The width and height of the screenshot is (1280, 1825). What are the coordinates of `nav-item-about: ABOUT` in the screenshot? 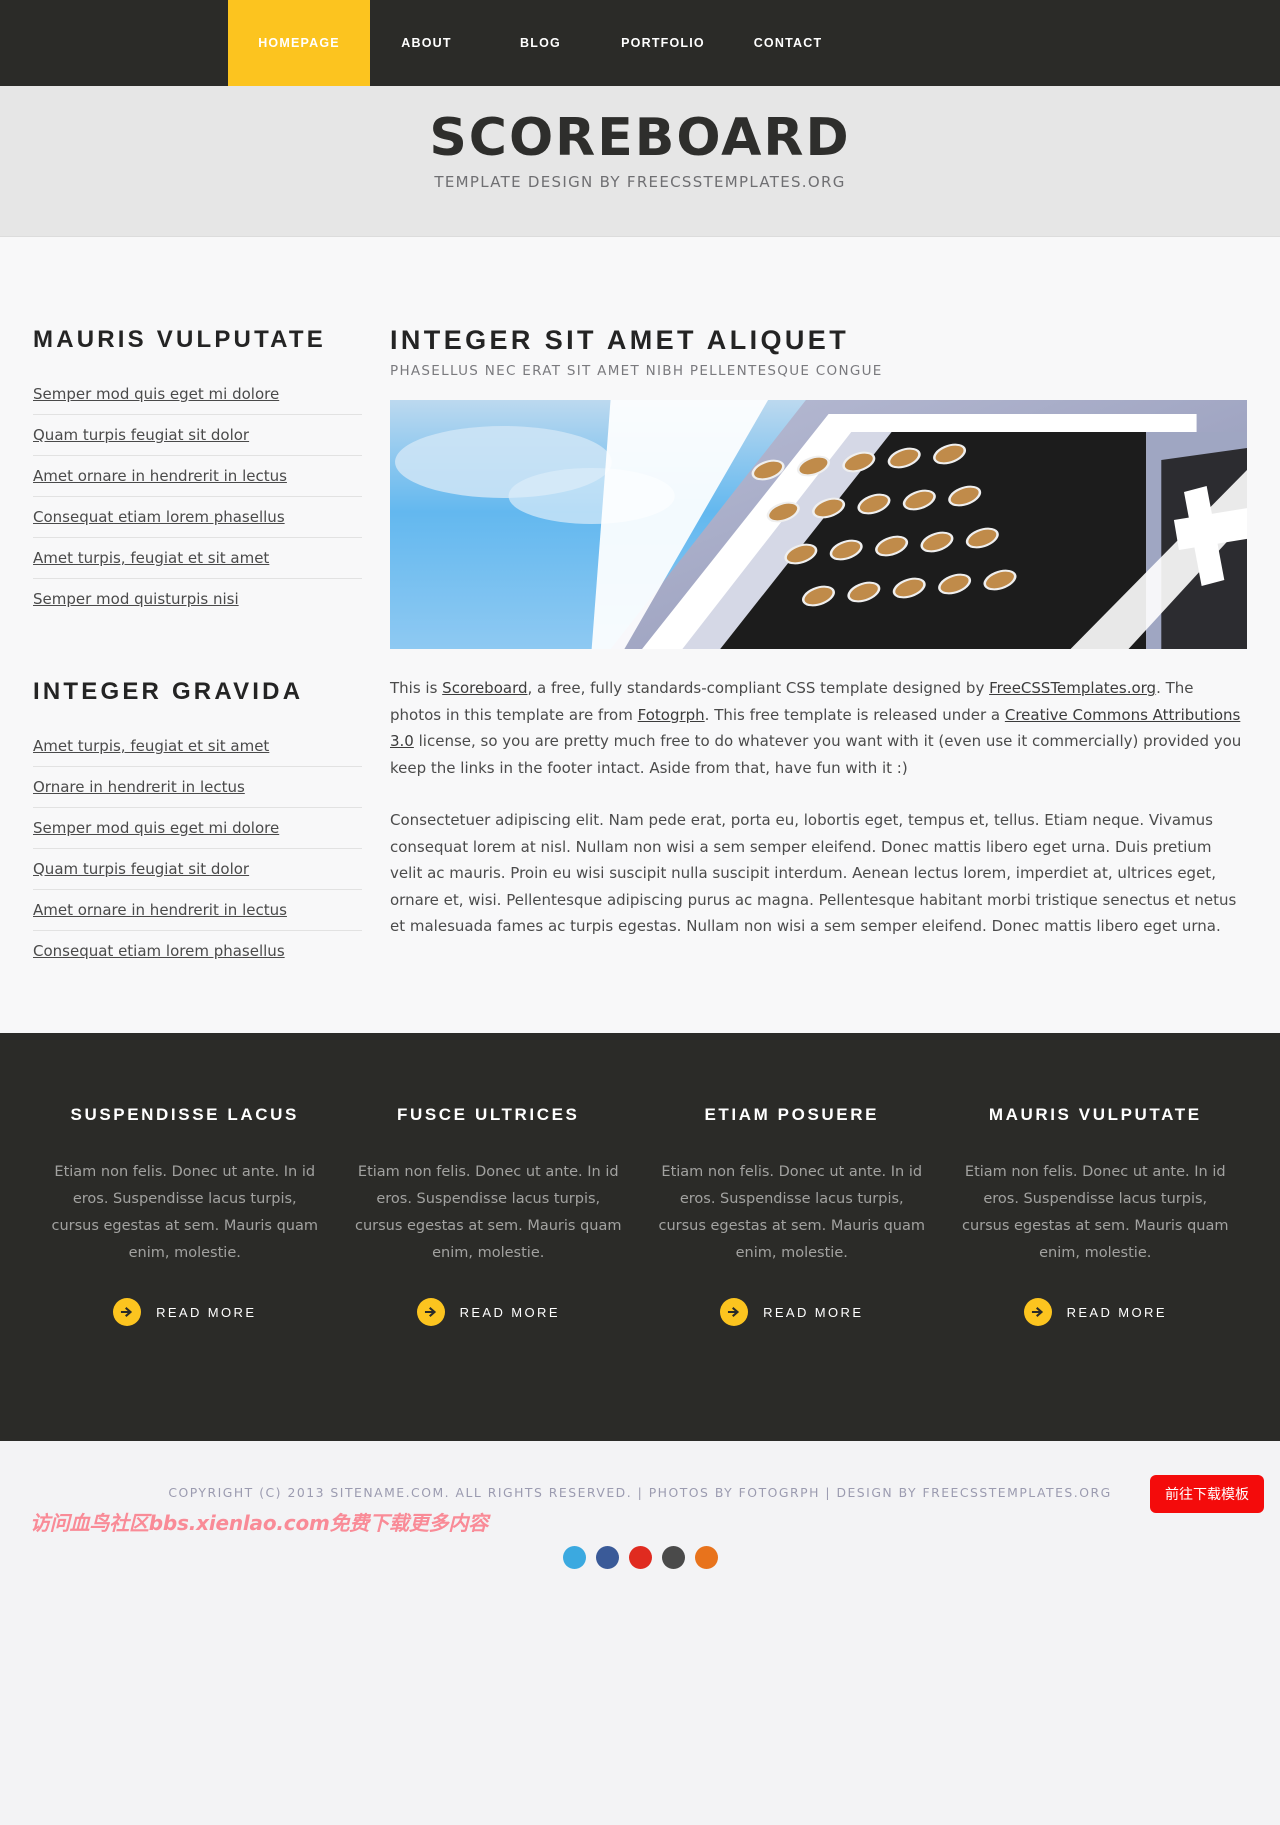 It's located at (426, 43).